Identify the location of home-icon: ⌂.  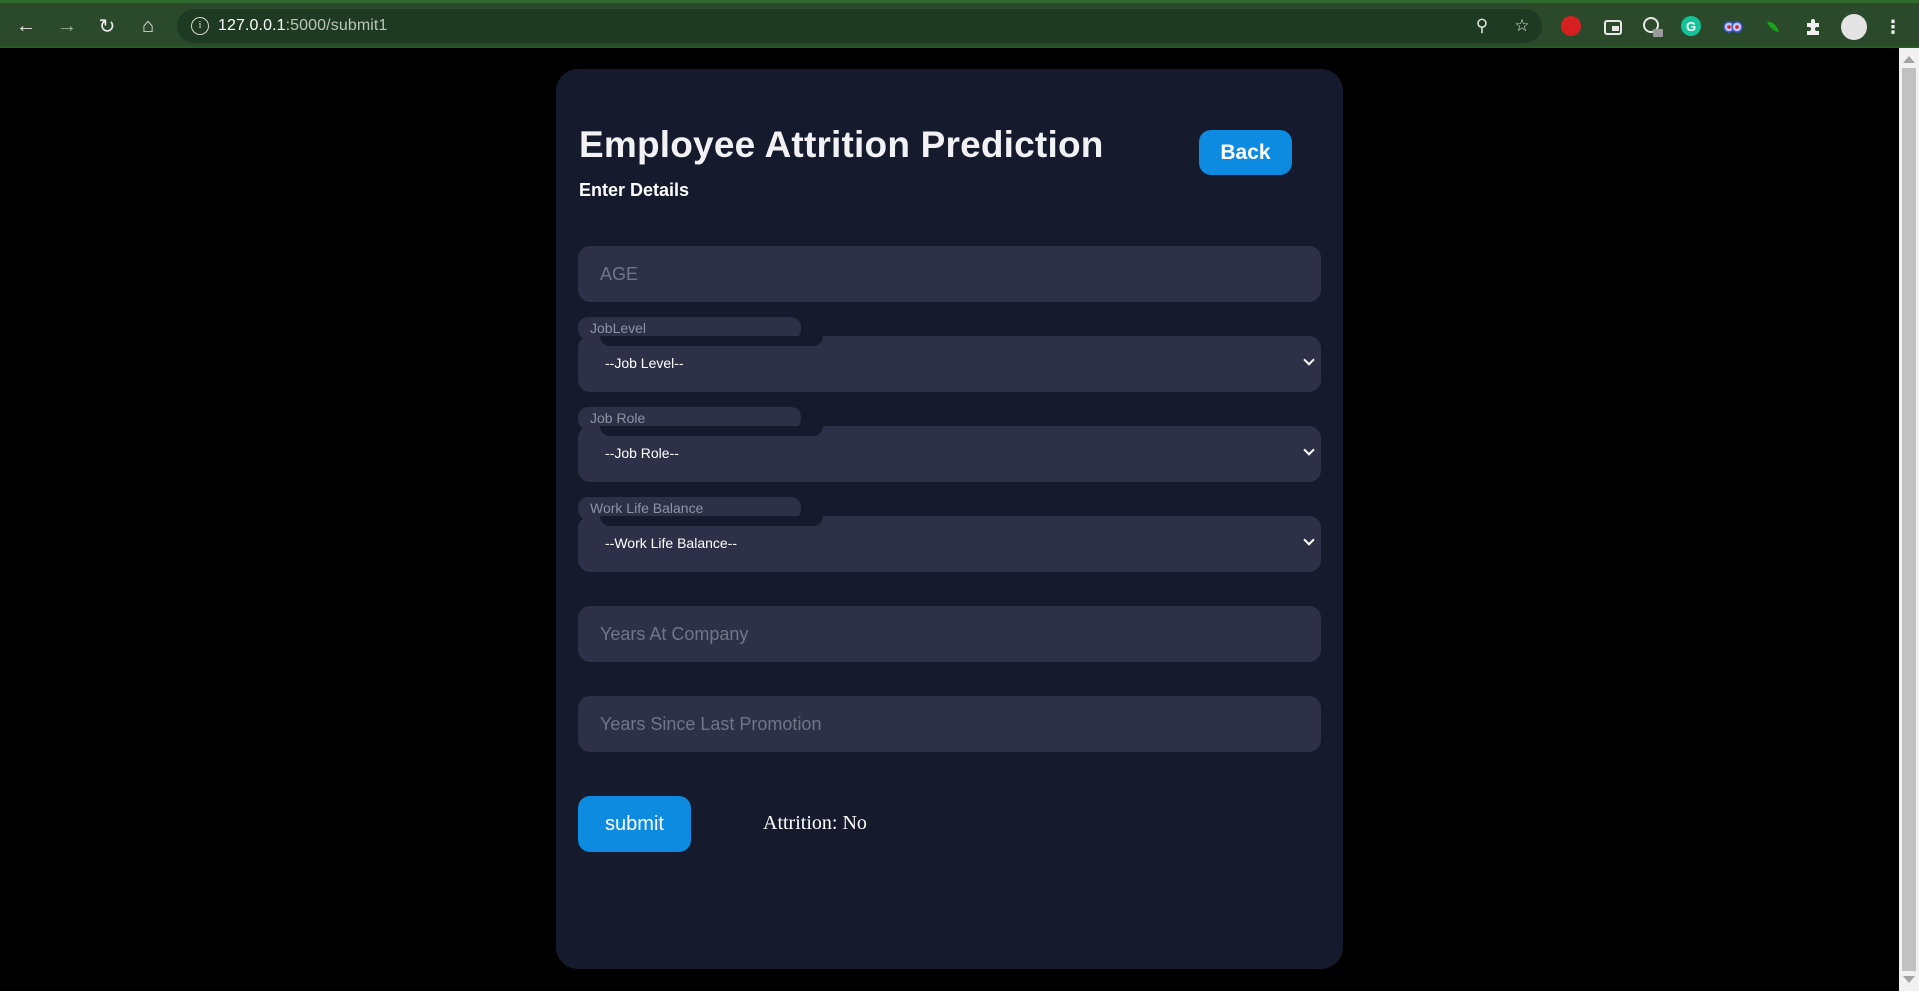
(148, 26).